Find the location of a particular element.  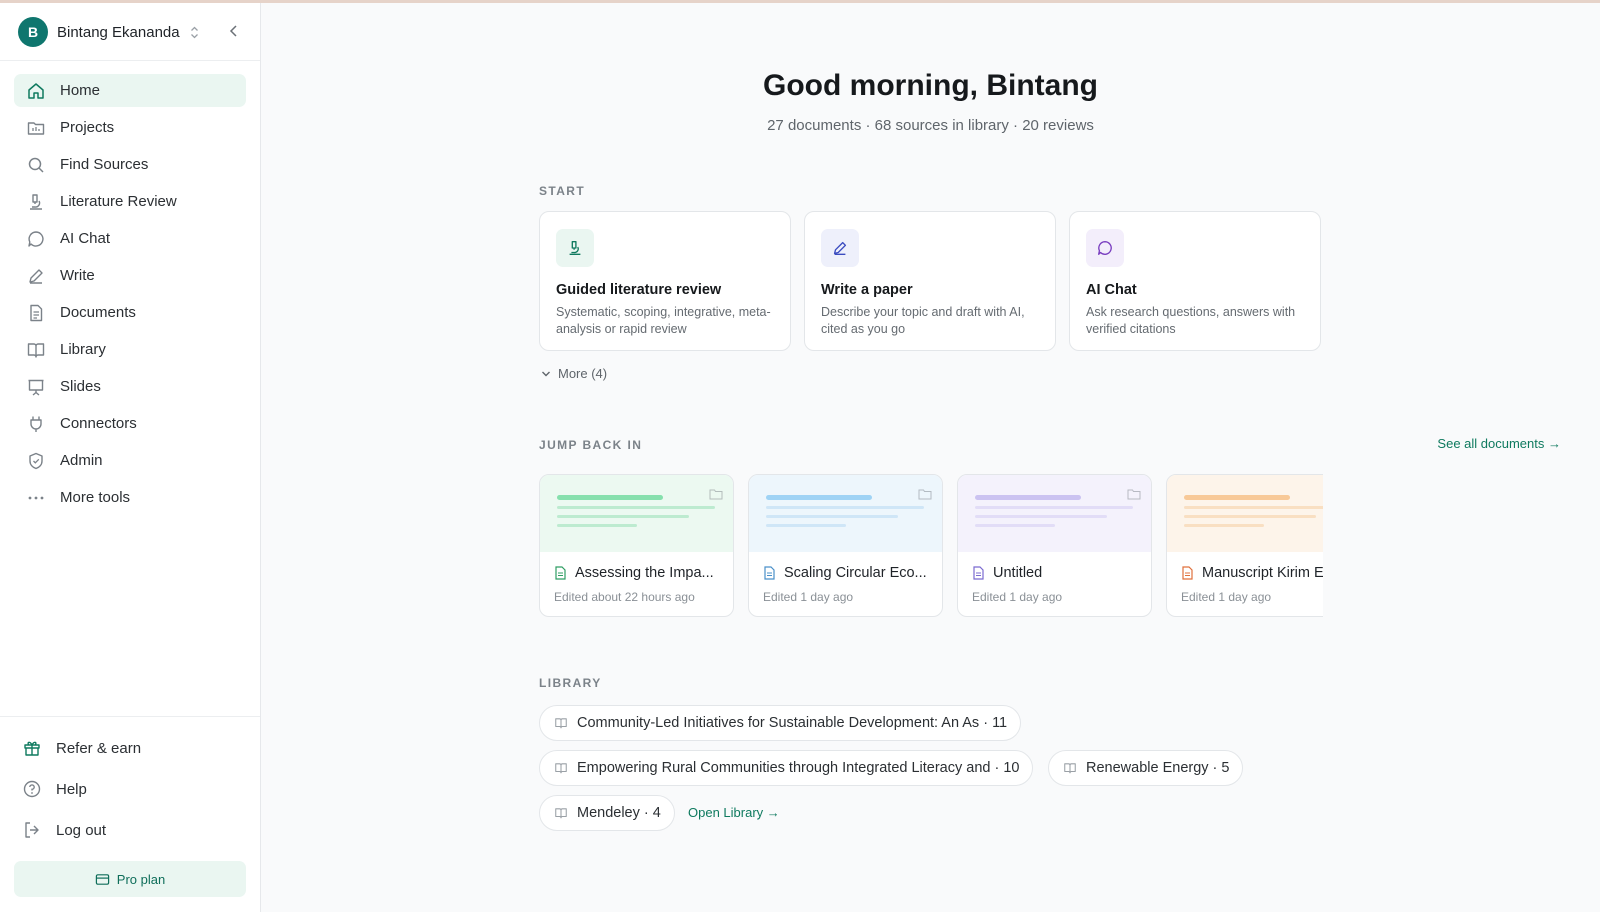

presentation-icon is located at coordinates (36, 387).